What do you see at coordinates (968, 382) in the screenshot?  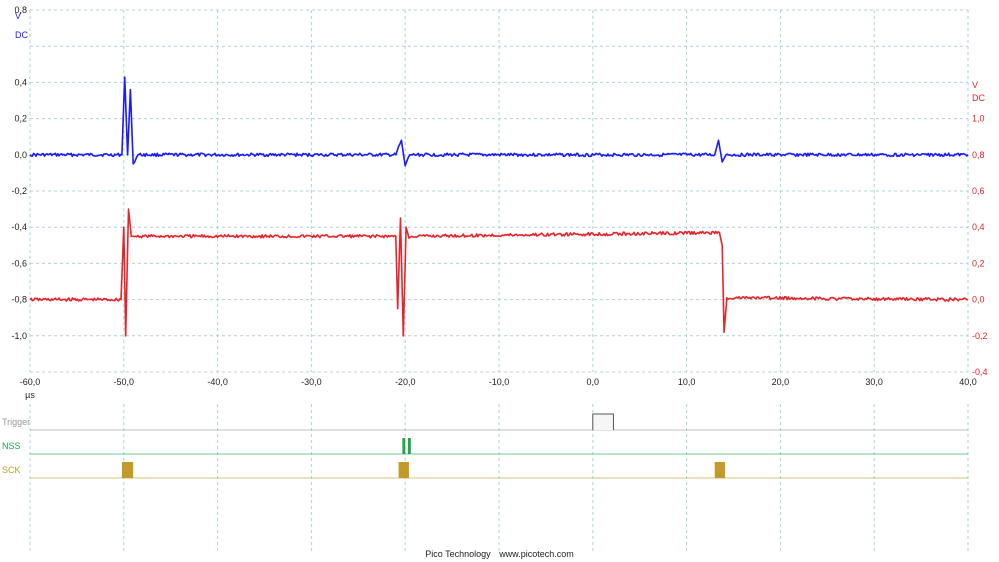 I see `x-tick-label: 40,0` at bounding box center [968, 382].